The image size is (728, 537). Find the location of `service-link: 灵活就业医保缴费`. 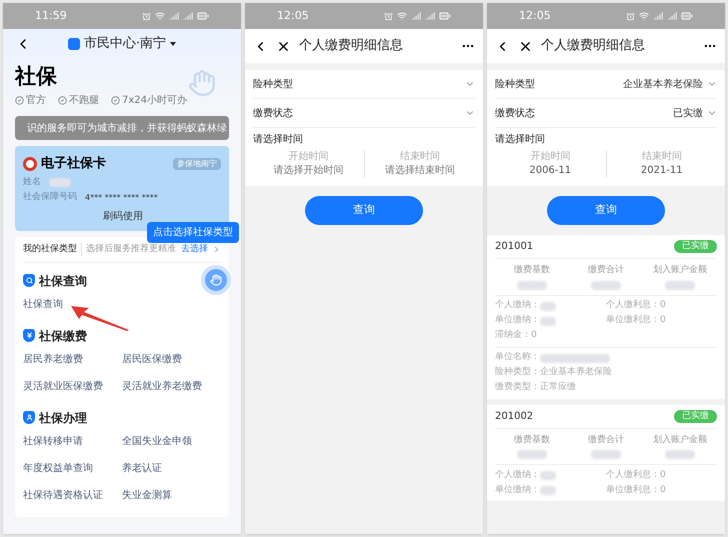

service-link: 灵活就业医保缴费 is located at coordinates (63, 386).